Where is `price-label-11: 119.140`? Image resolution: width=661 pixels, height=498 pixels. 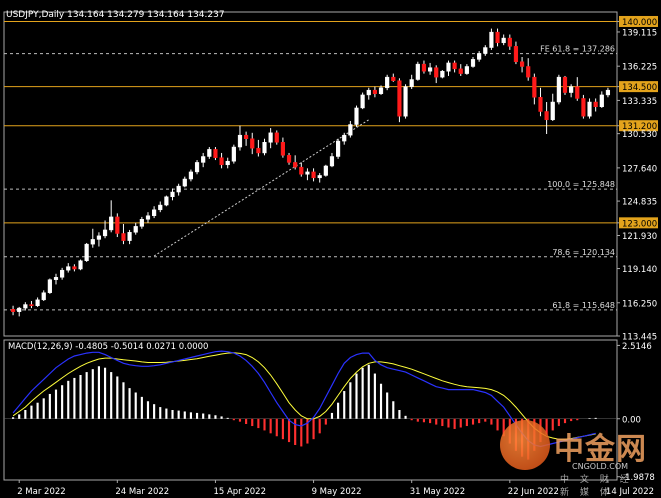 price-label-11: 119.140 is located at coordinates (639, 270).